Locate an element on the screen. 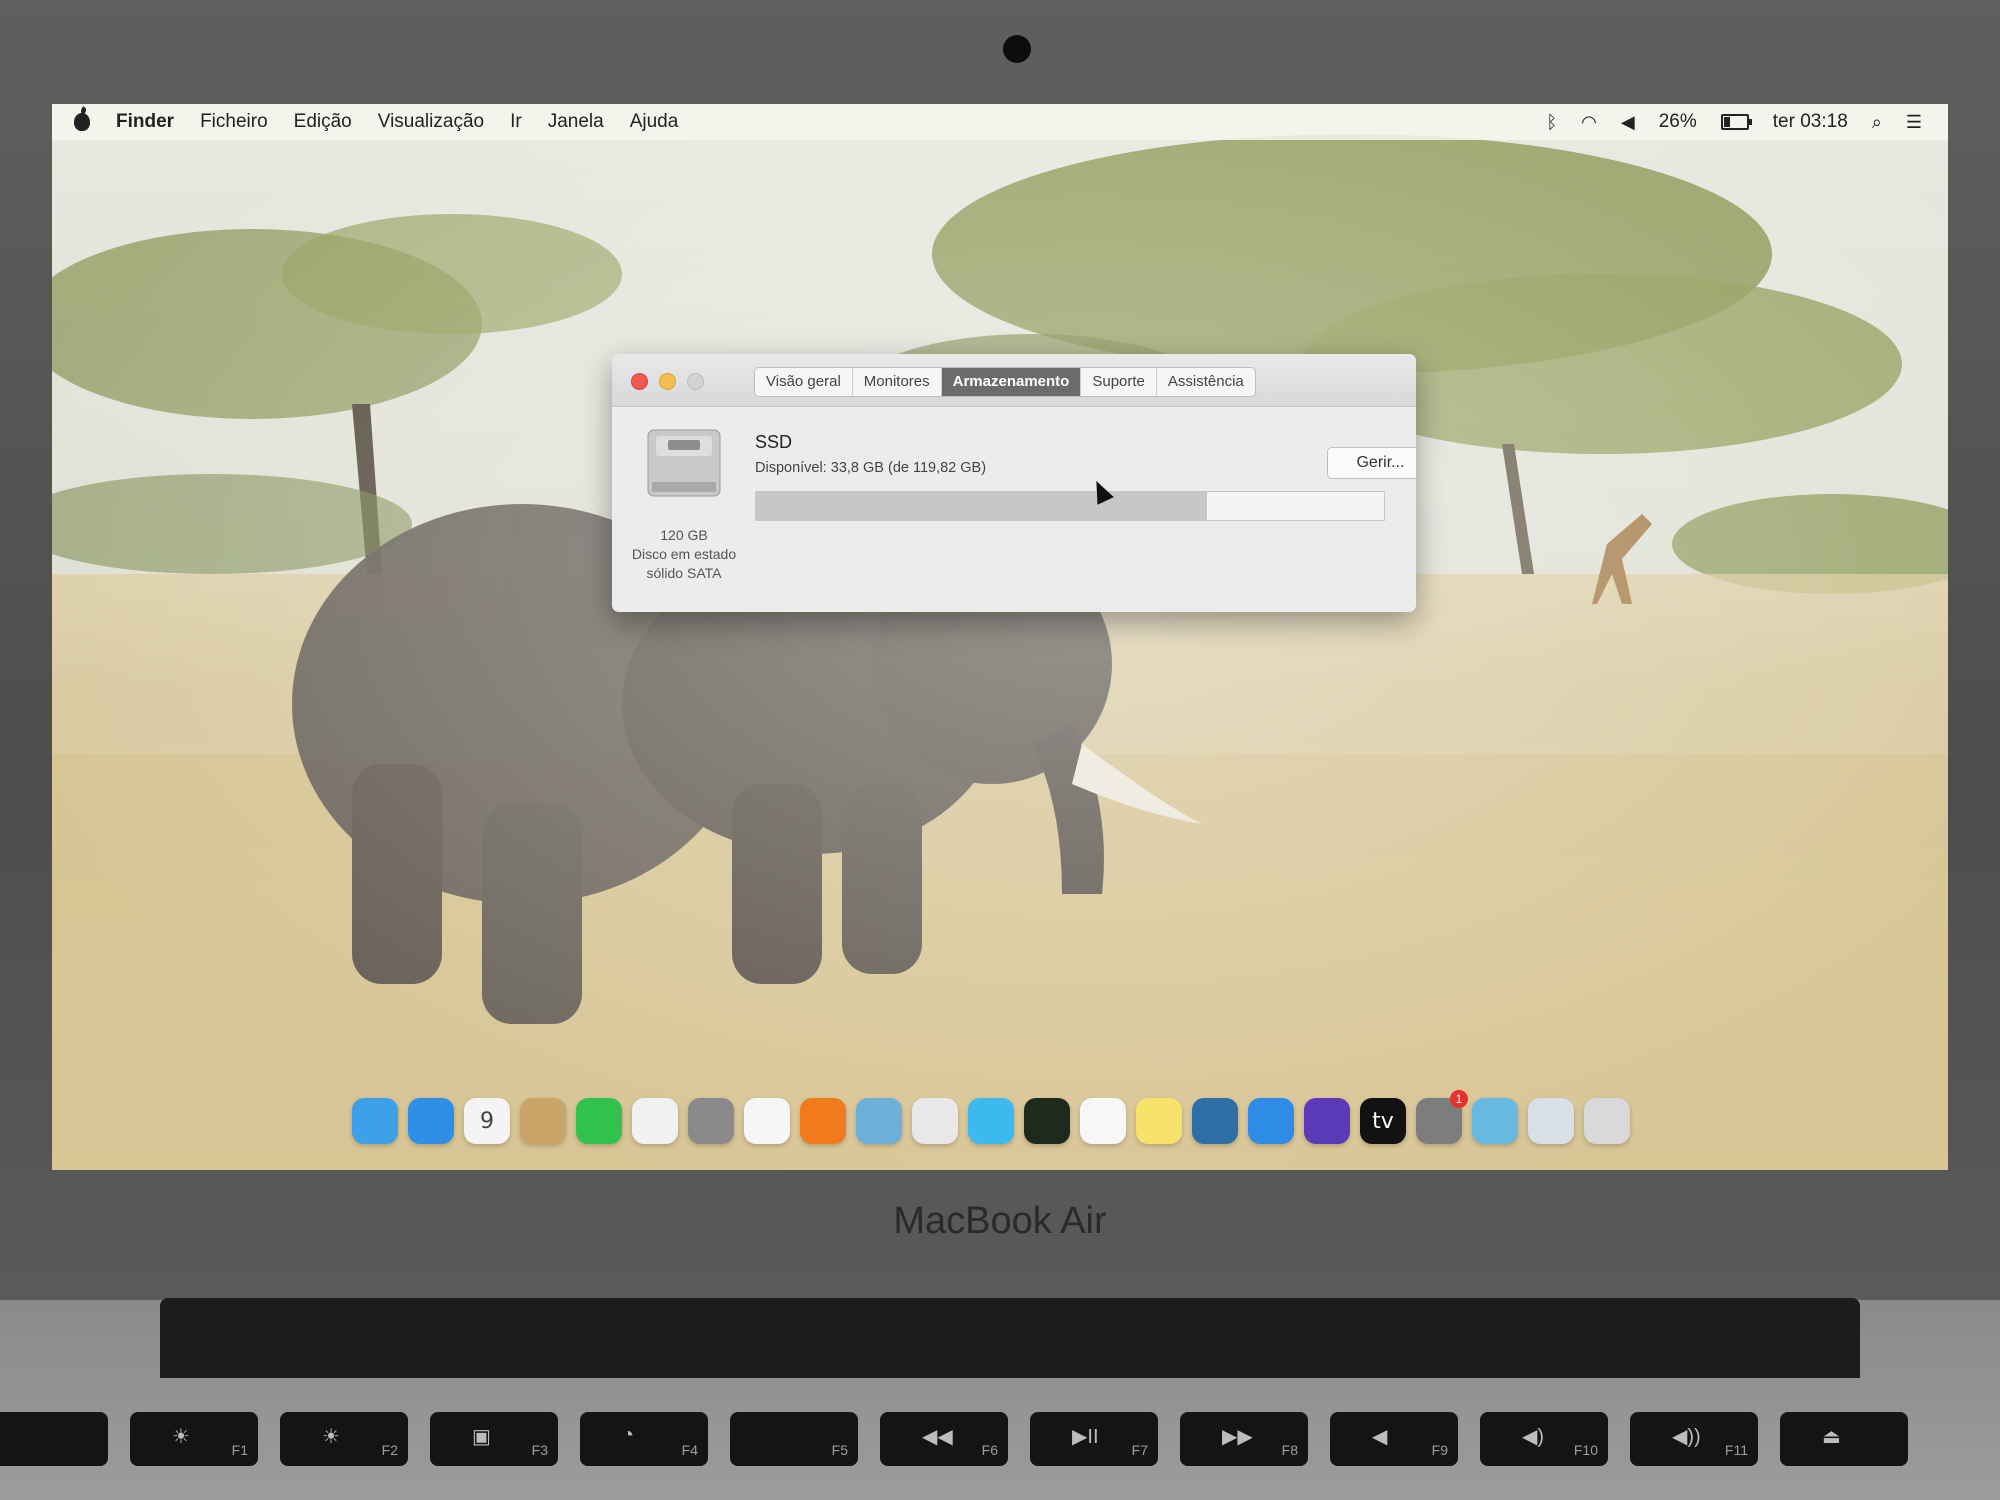 Image resolution: width=2000 pixels, height=1500 pixels. battery-icon is located at coordinates (1736, 122).